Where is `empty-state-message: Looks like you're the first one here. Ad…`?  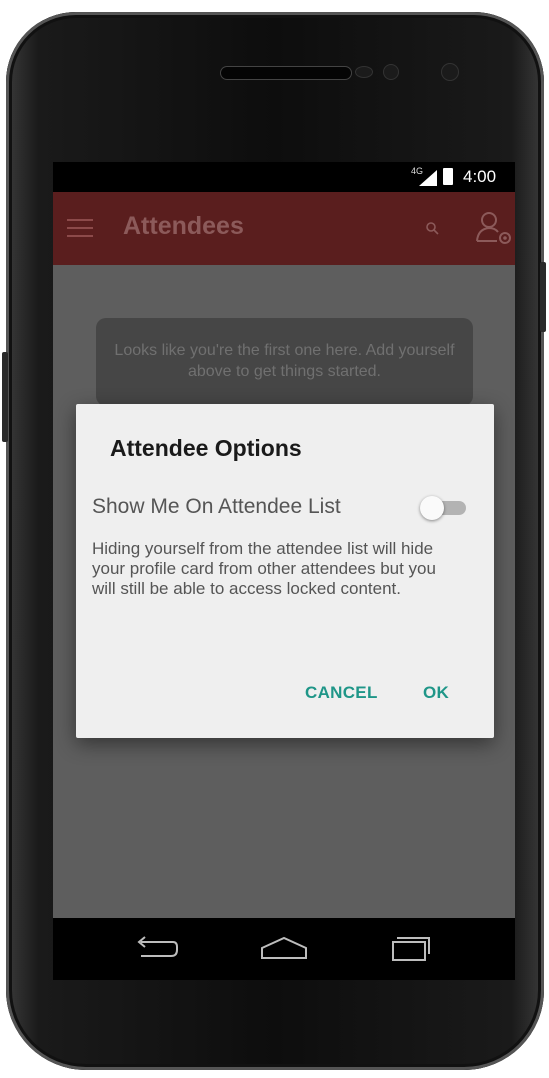
empty-state-message: Looks like you're the first one here. Ad… is located at coordinates (284, 362).